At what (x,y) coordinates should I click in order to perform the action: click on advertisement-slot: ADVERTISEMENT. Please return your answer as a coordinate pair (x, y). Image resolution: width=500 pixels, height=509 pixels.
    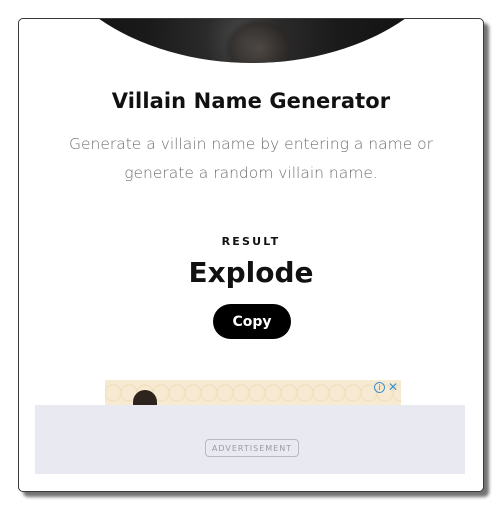
    Looking at the image, I should click on (250, 439).